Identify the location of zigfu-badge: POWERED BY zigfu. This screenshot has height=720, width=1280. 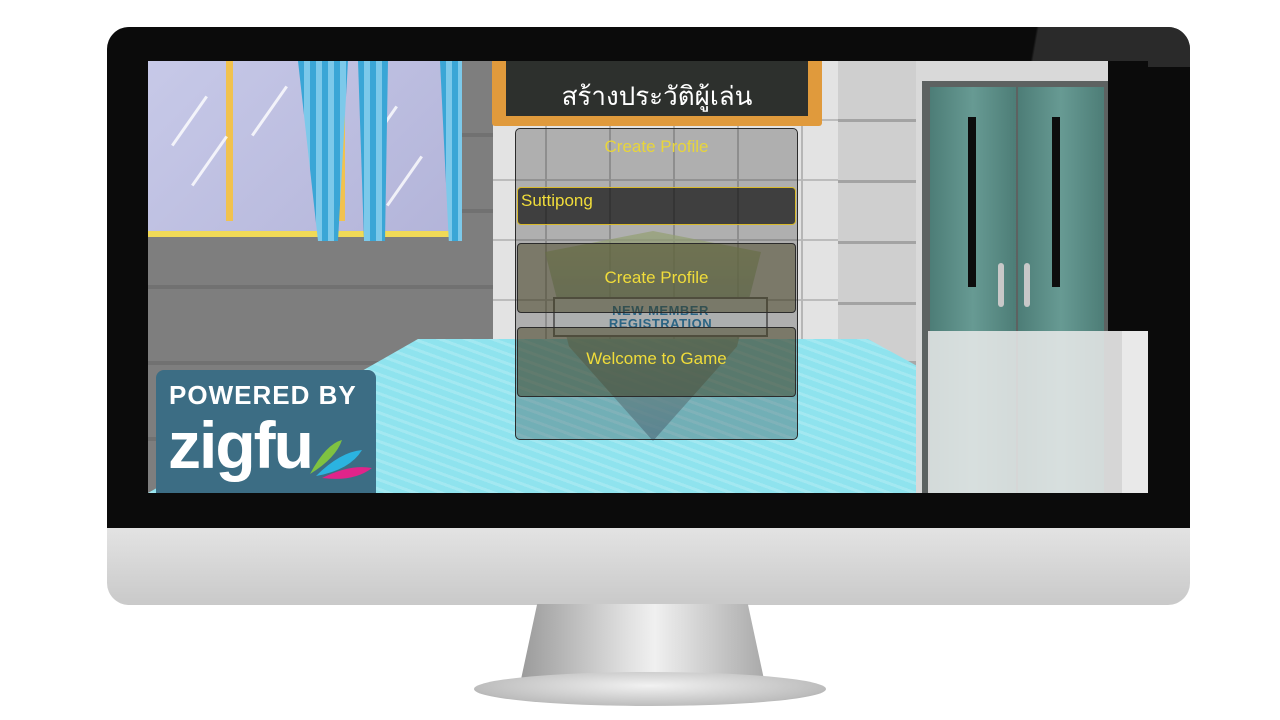
(266, 431).